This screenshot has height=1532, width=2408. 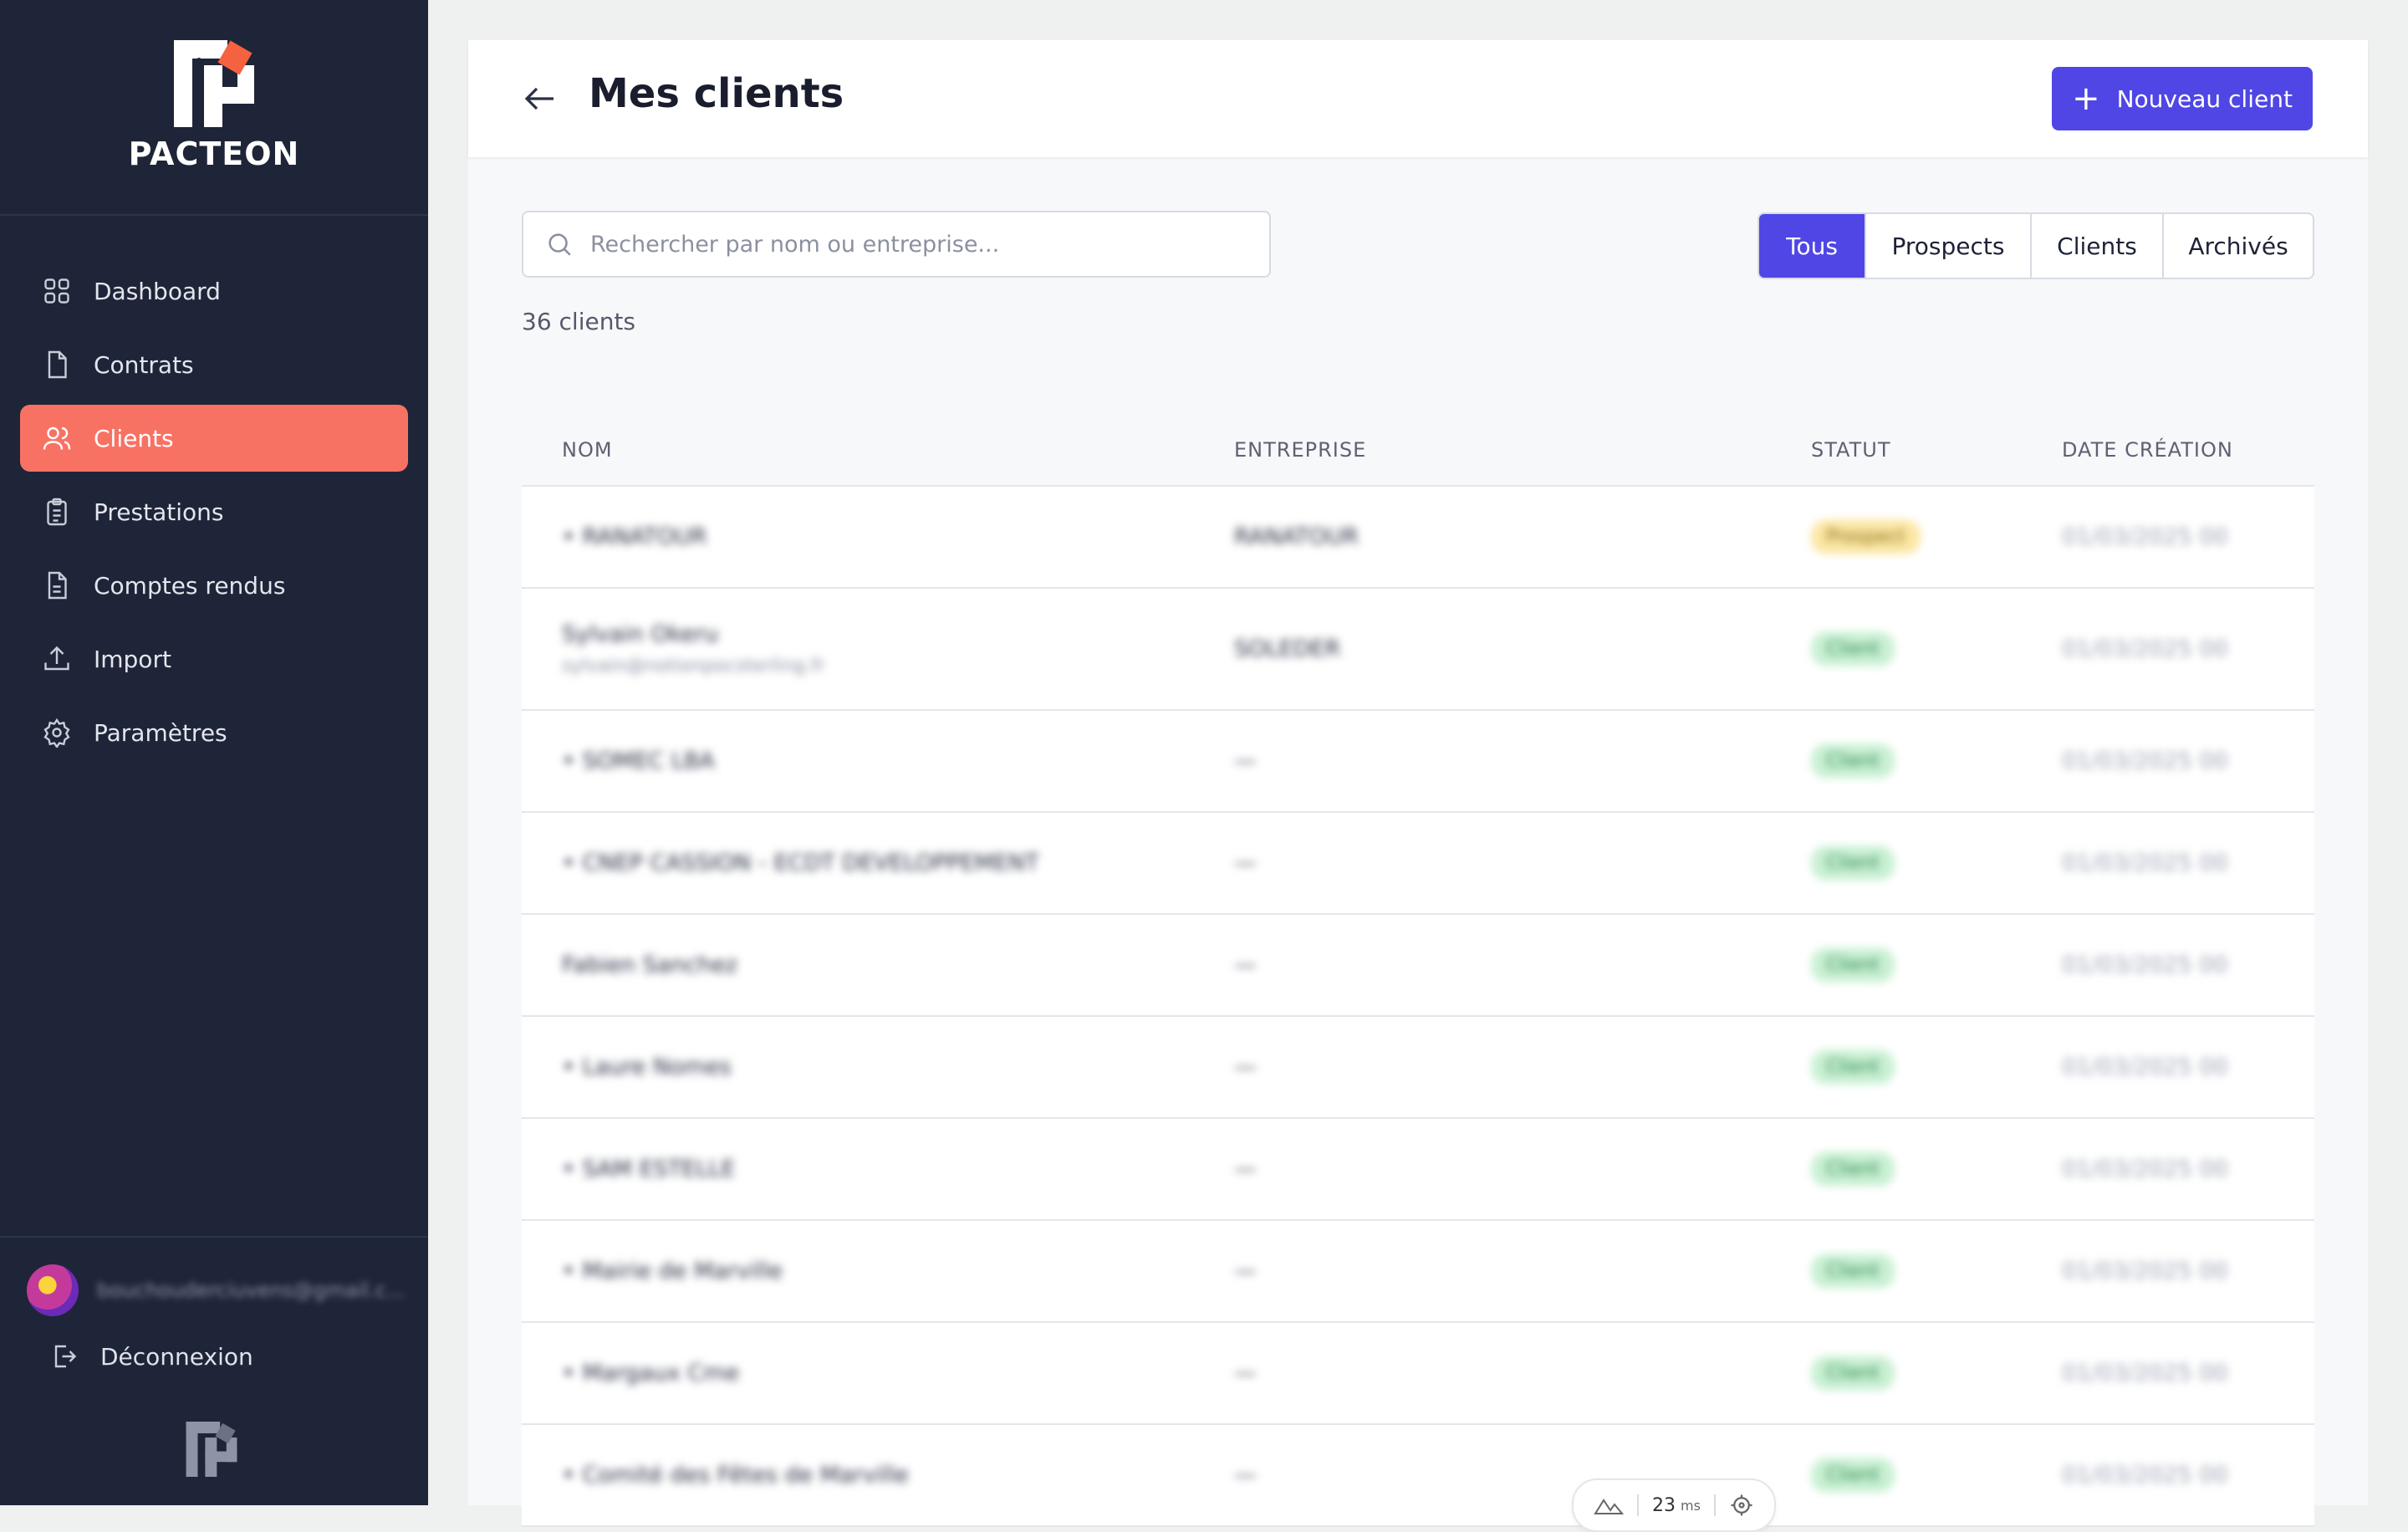 What do you see at coordinates (214, 585) in the screenshot?
I see `sidebar-item-comptes-rendus: Comptes rendus` at bounding box center [214, 585].